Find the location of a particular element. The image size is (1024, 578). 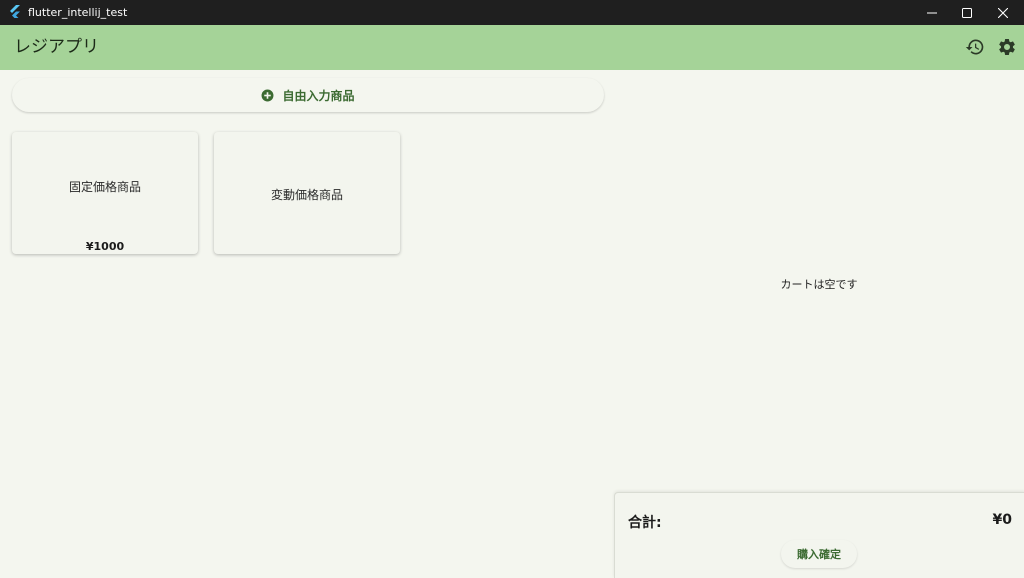

cart-summary: 合計: ¥0 購入確定 is located at coordinates (819, 535).